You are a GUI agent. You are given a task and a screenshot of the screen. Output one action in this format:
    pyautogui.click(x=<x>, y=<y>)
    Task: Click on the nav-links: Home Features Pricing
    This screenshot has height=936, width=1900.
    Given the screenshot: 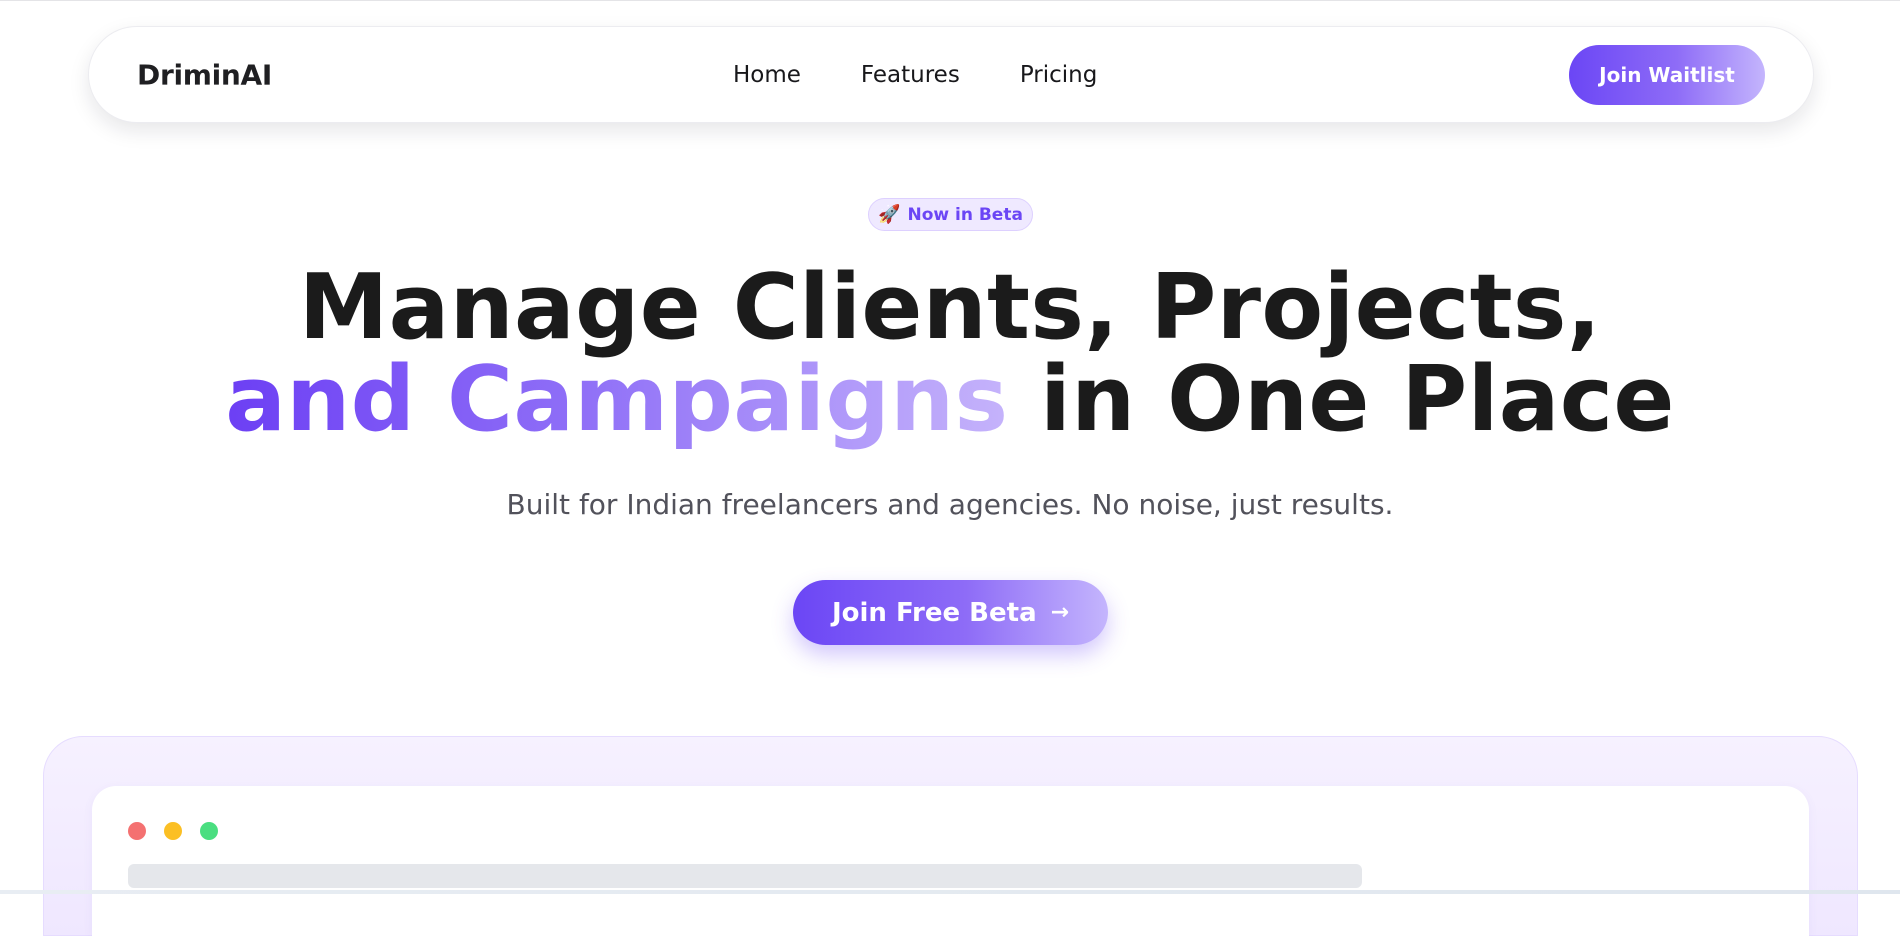 What is the action you would take?
    pyautogui.click(x=915, y=75)
    